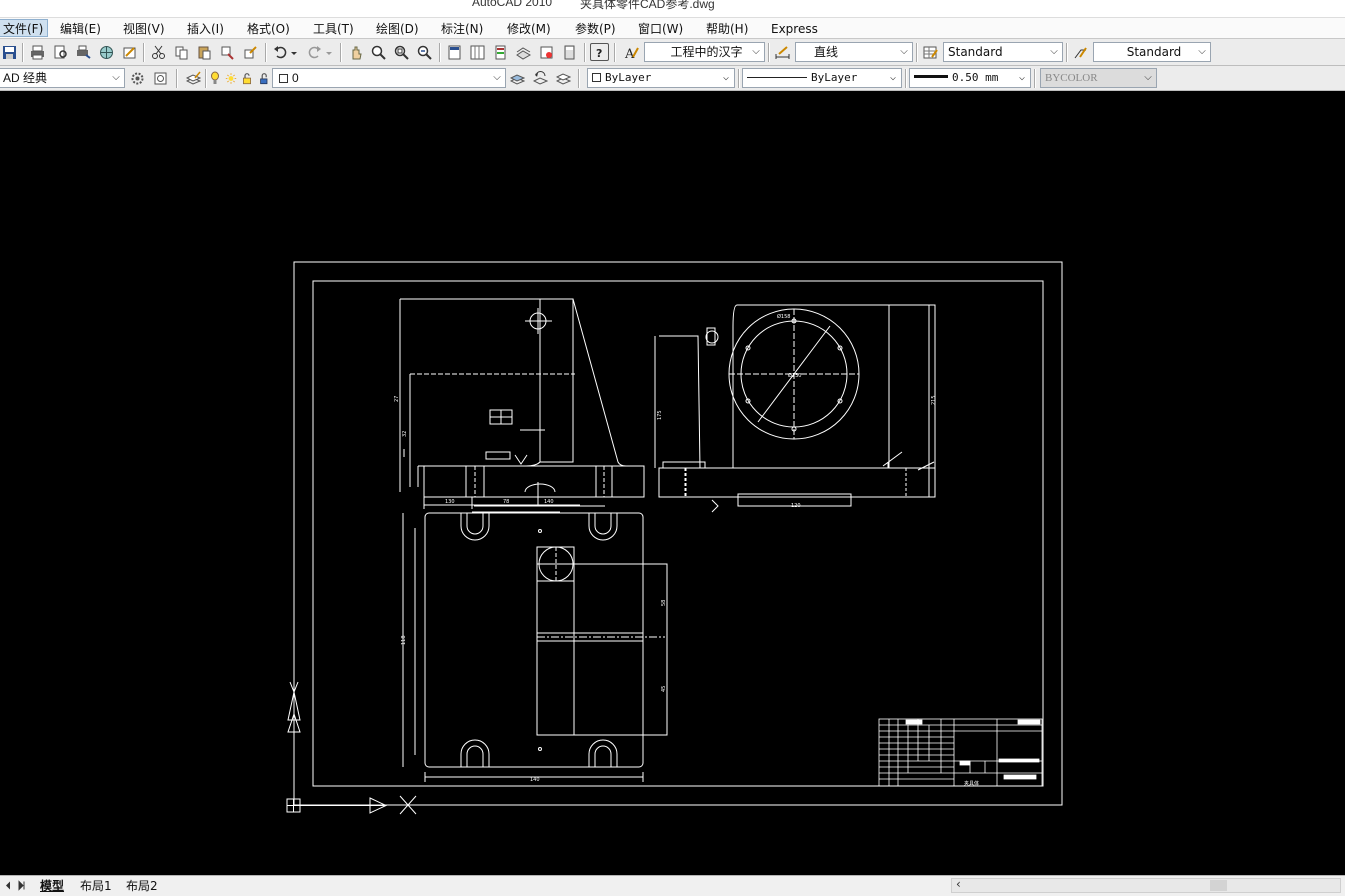 Image resolution: width=1345 pixels, height=896 pixels. I want to click on menu-window: 窗口(W), so click(660, 29).